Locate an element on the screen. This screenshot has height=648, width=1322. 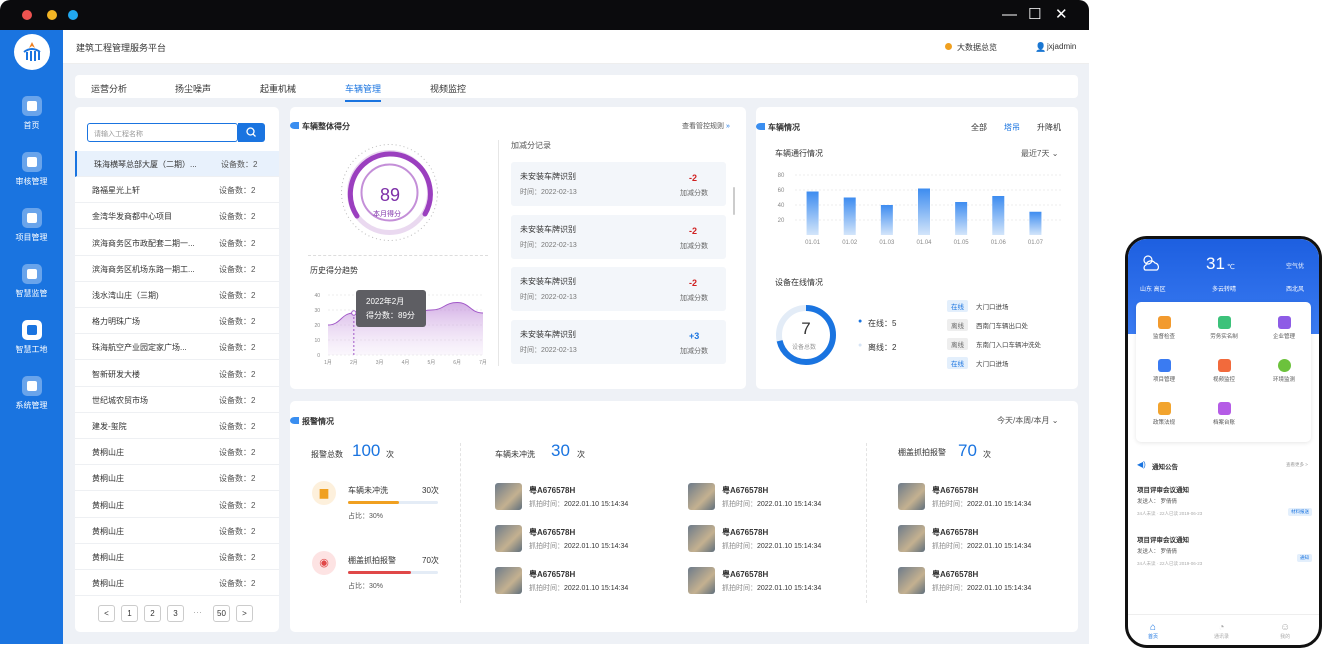
maximize-icon: ☐ is located at coordinates (1034, 15).